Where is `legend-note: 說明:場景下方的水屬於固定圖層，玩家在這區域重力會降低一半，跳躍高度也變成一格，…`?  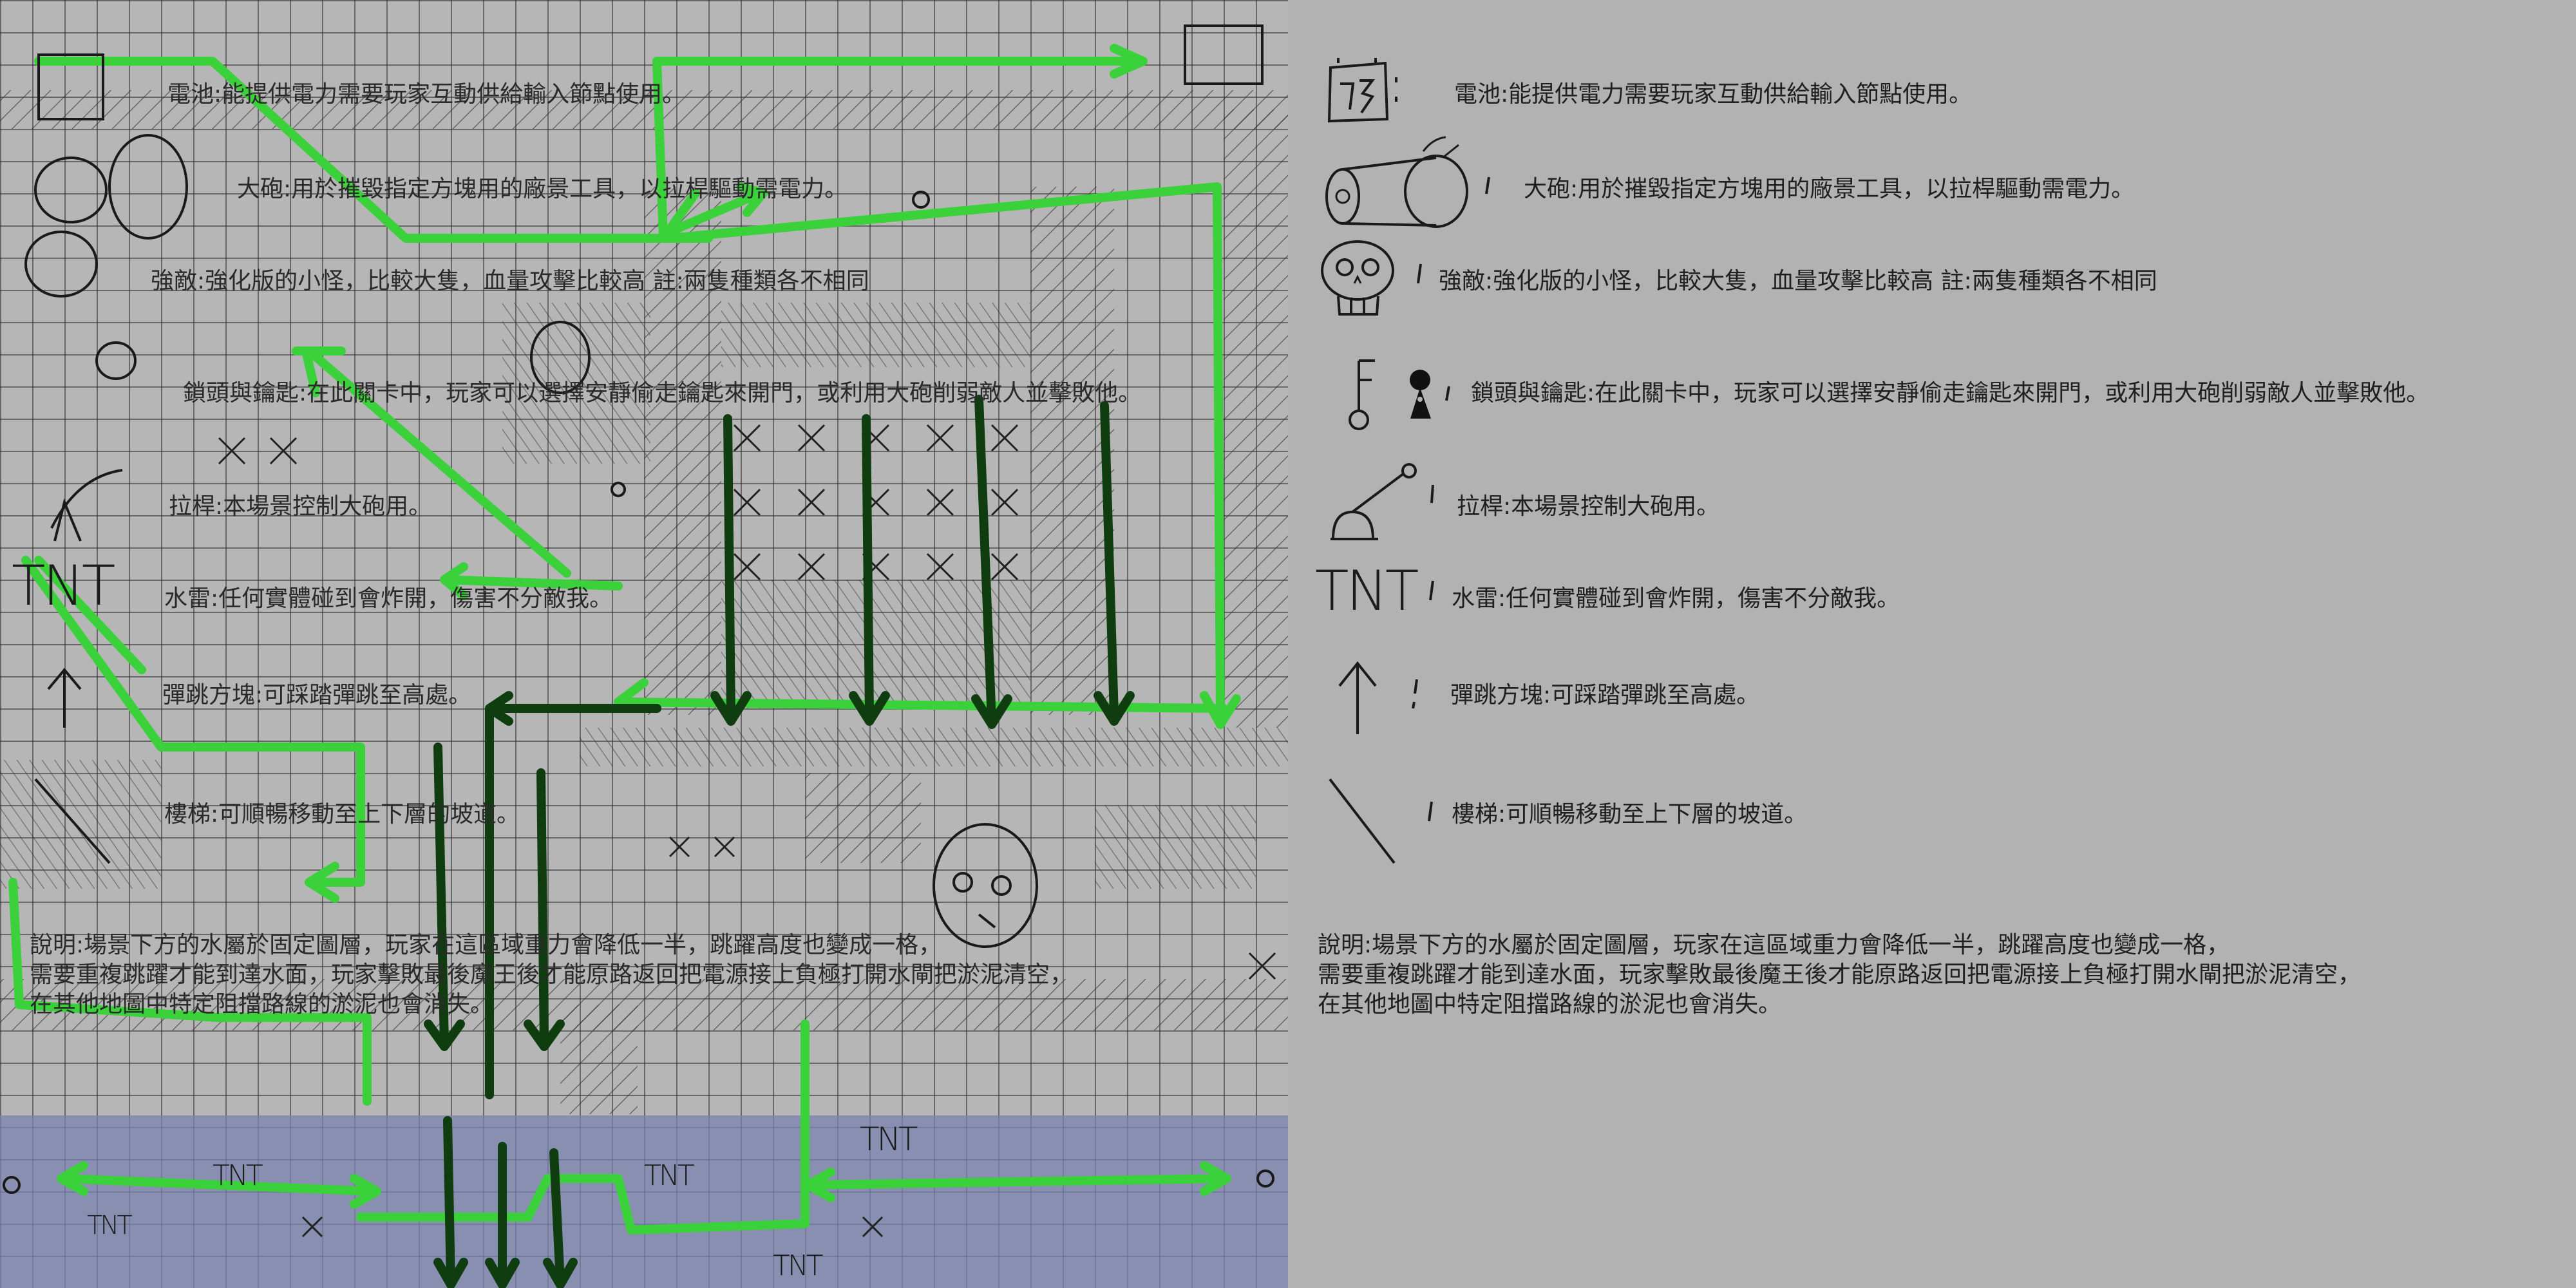
legend-note: 說明:場景下方的水屬於固定圖層，玩家在這區域重力會降低一半，跳躍高度也變成一格，… is located at coordinates (1839, 975).